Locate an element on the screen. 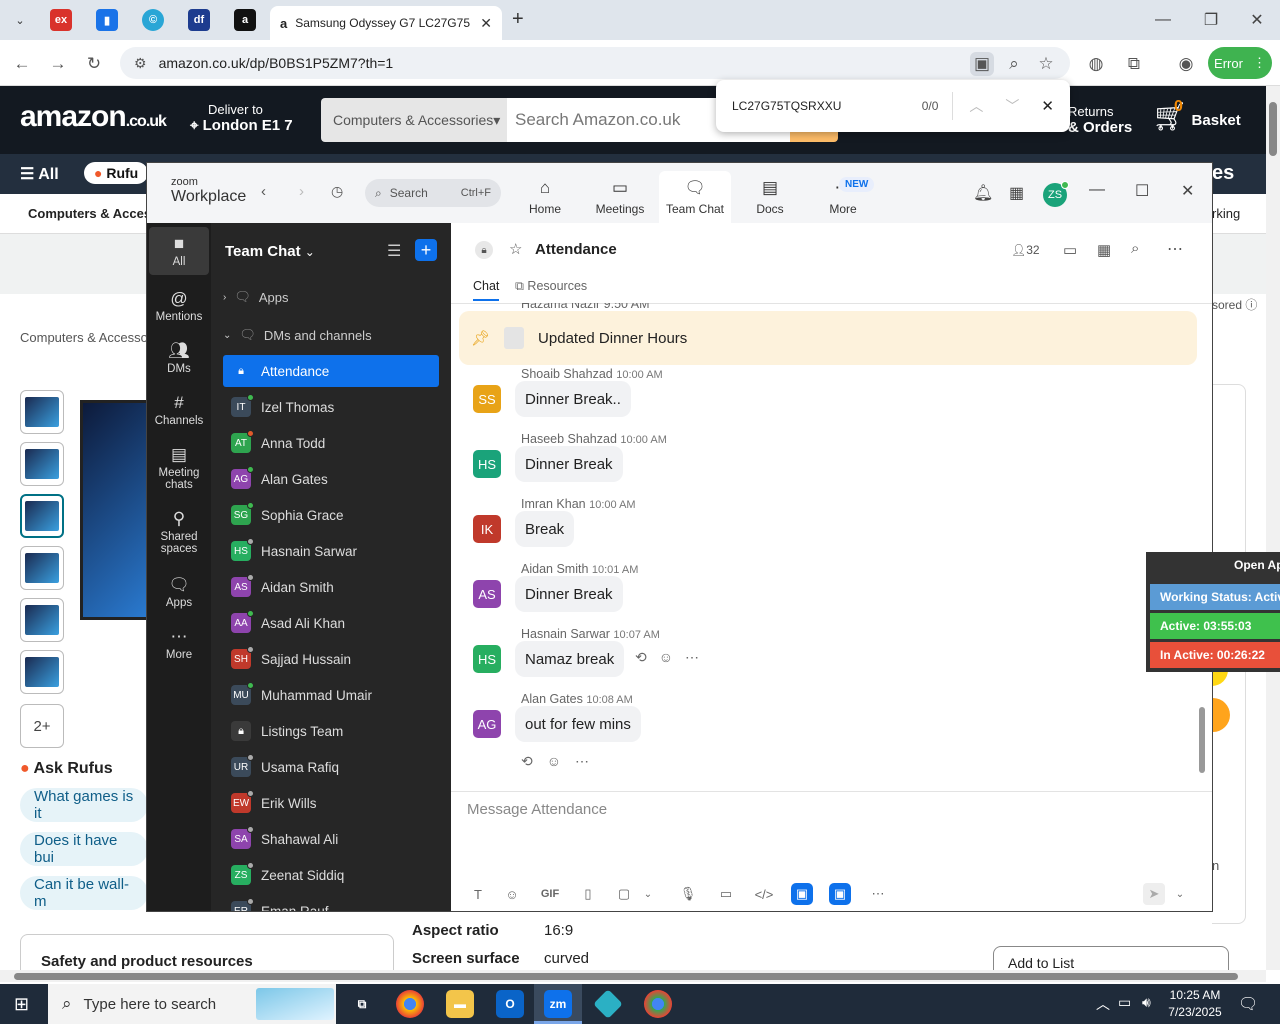 The width and height of the screenshot is (1280, 1024). extensions-icon: ⧉ is located at coordinates (1134, 64).